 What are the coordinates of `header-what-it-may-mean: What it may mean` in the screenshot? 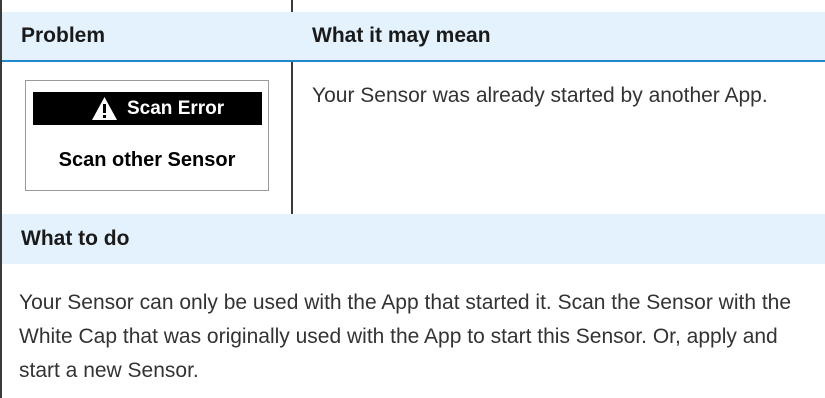 It's located at (401, 35).